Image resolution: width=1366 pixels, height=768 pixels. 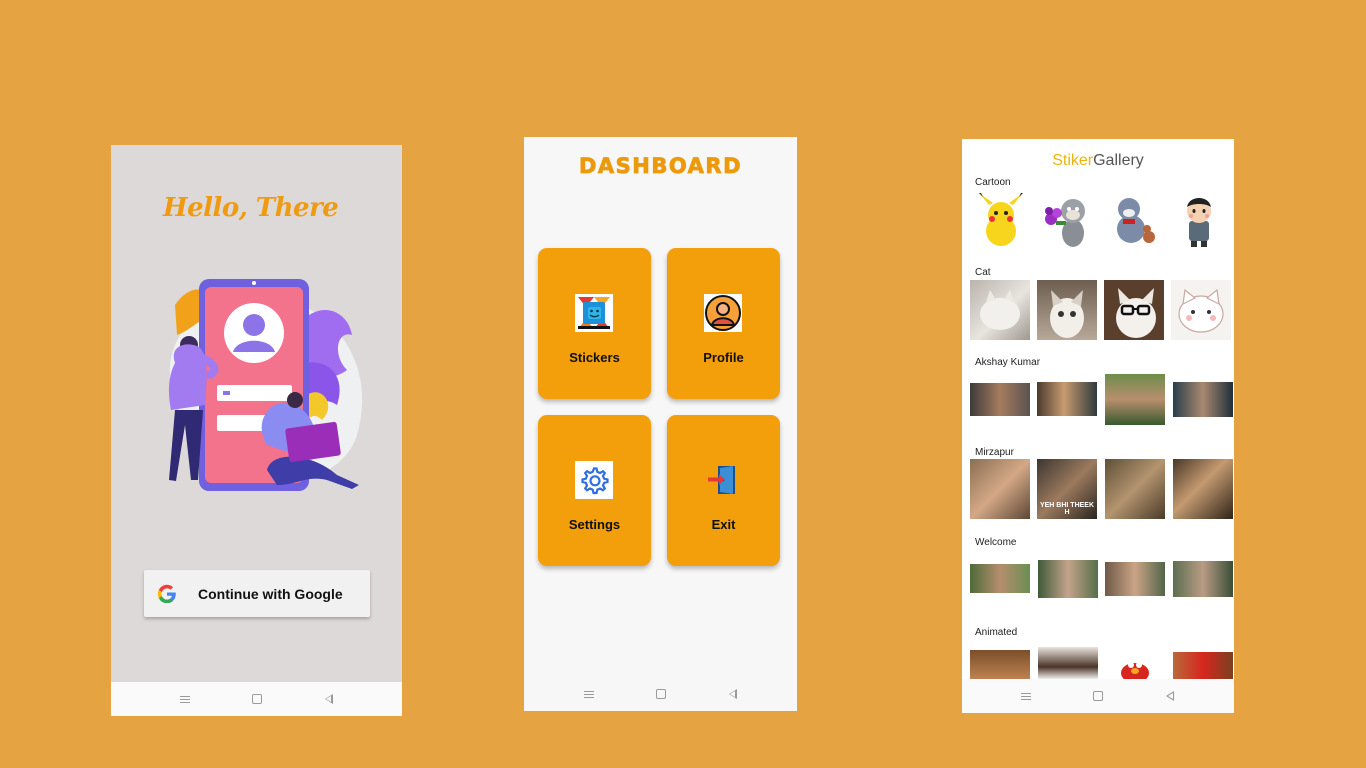 I want to click on sticker-thumbnail: YEH BHI THEEK H, so click(x=1067, y=489).